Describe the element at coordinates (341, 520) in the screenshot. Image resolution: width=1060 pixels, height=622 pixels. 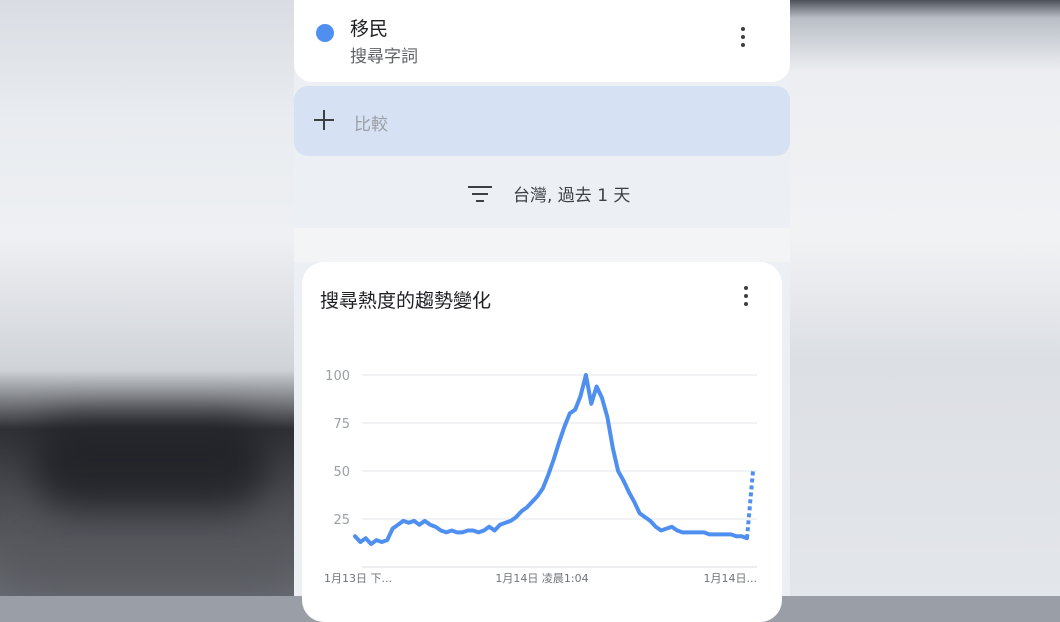
I see `y-tick-label: 25` at that location.